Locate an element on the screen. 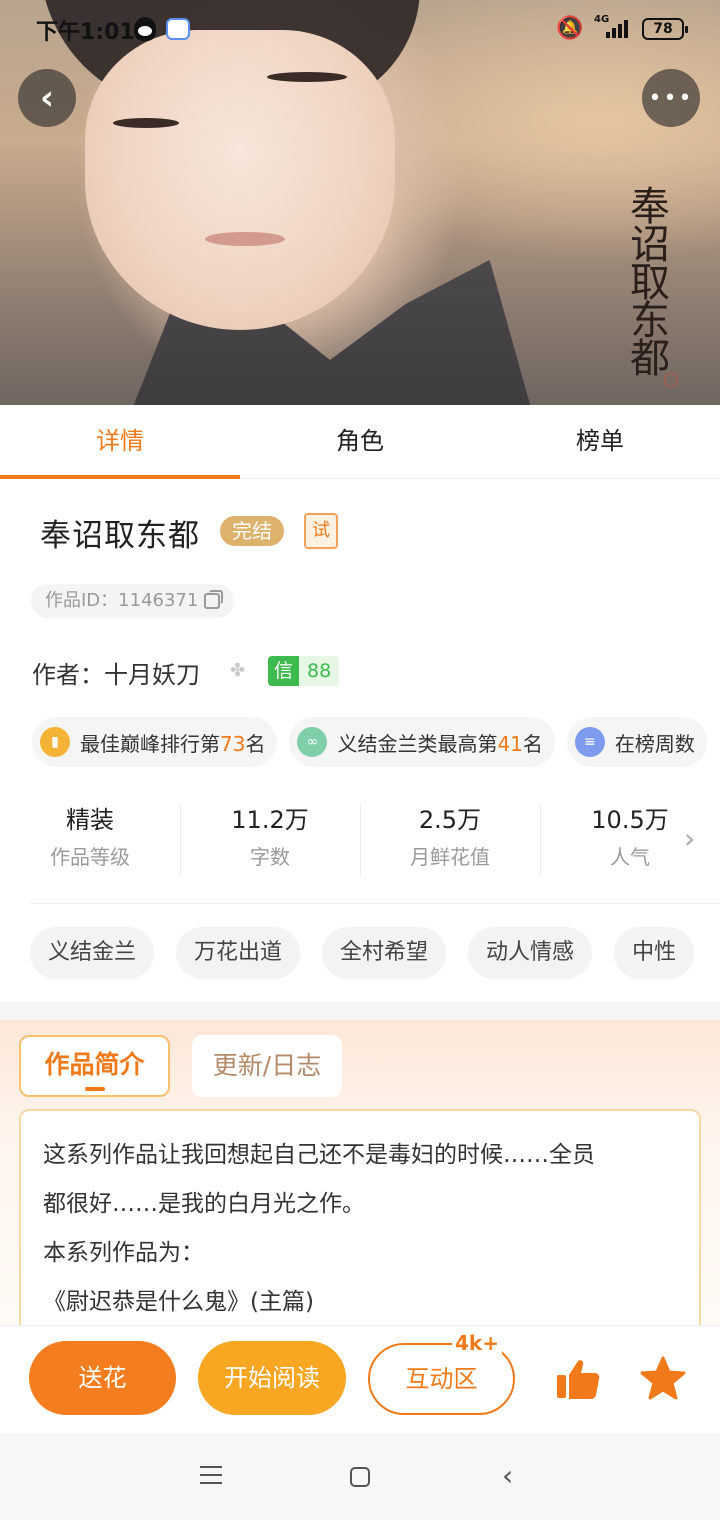 The image size is (720, 1520). work-title: 奉诏取东都 is located at coordinates (120, 536).